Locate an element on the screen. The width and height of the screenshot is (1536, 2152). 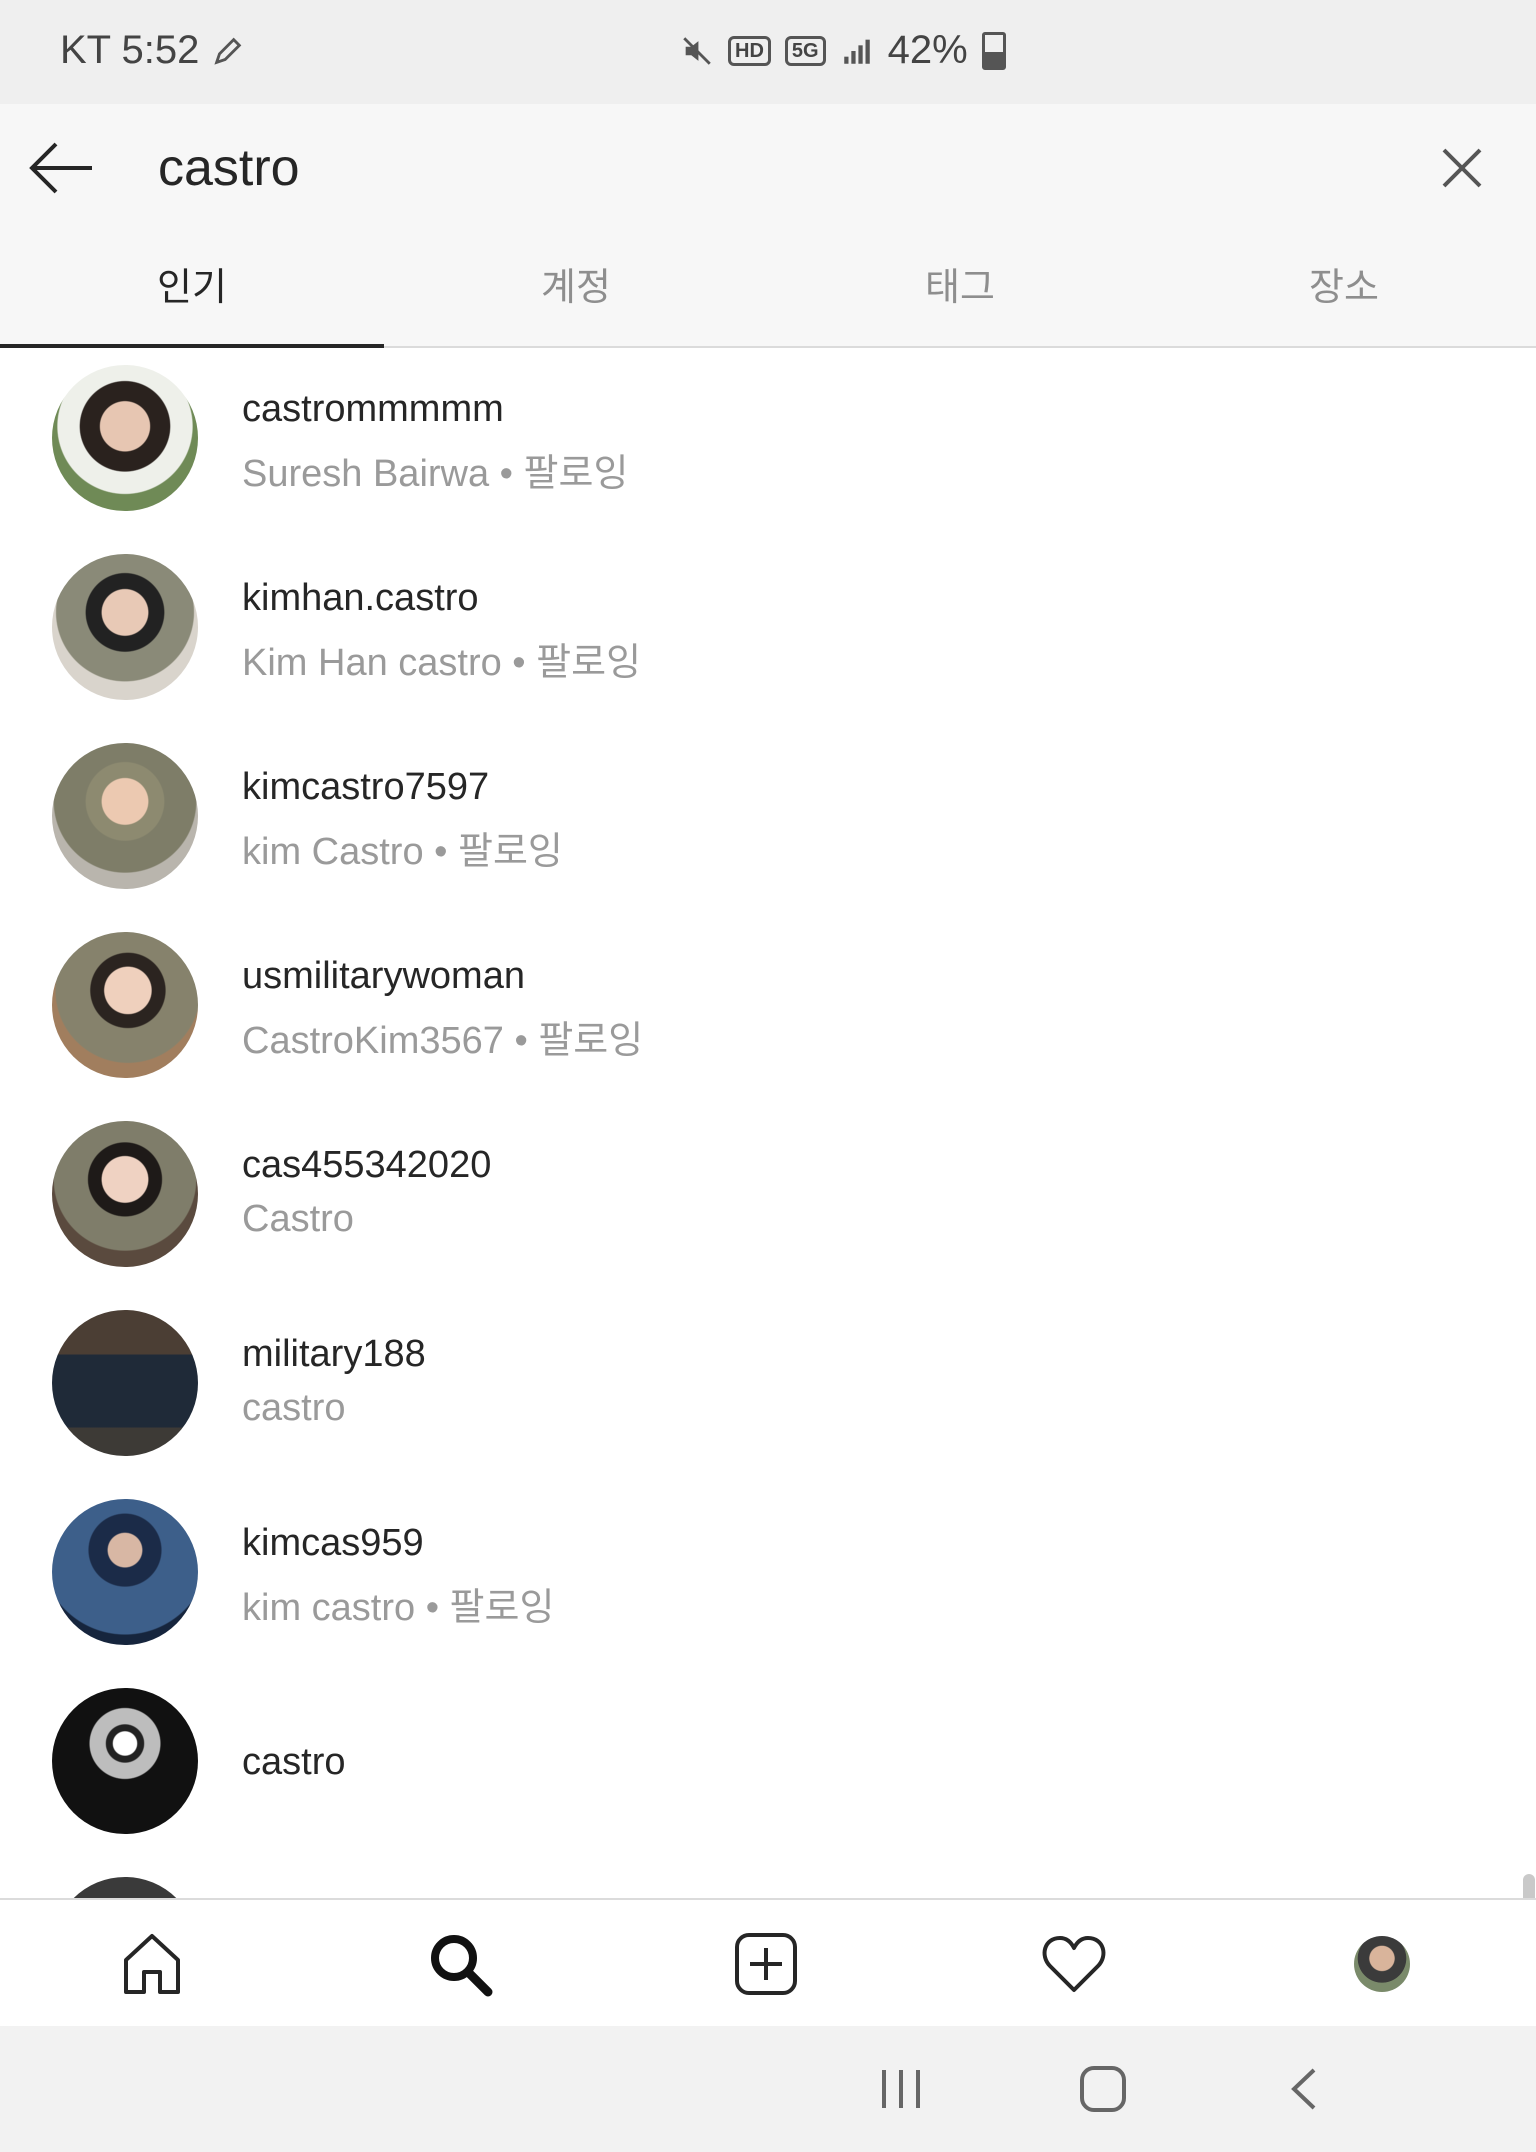
status-bar: KT 5:52 HD 5G 42% is located at coordinates (768, 52).